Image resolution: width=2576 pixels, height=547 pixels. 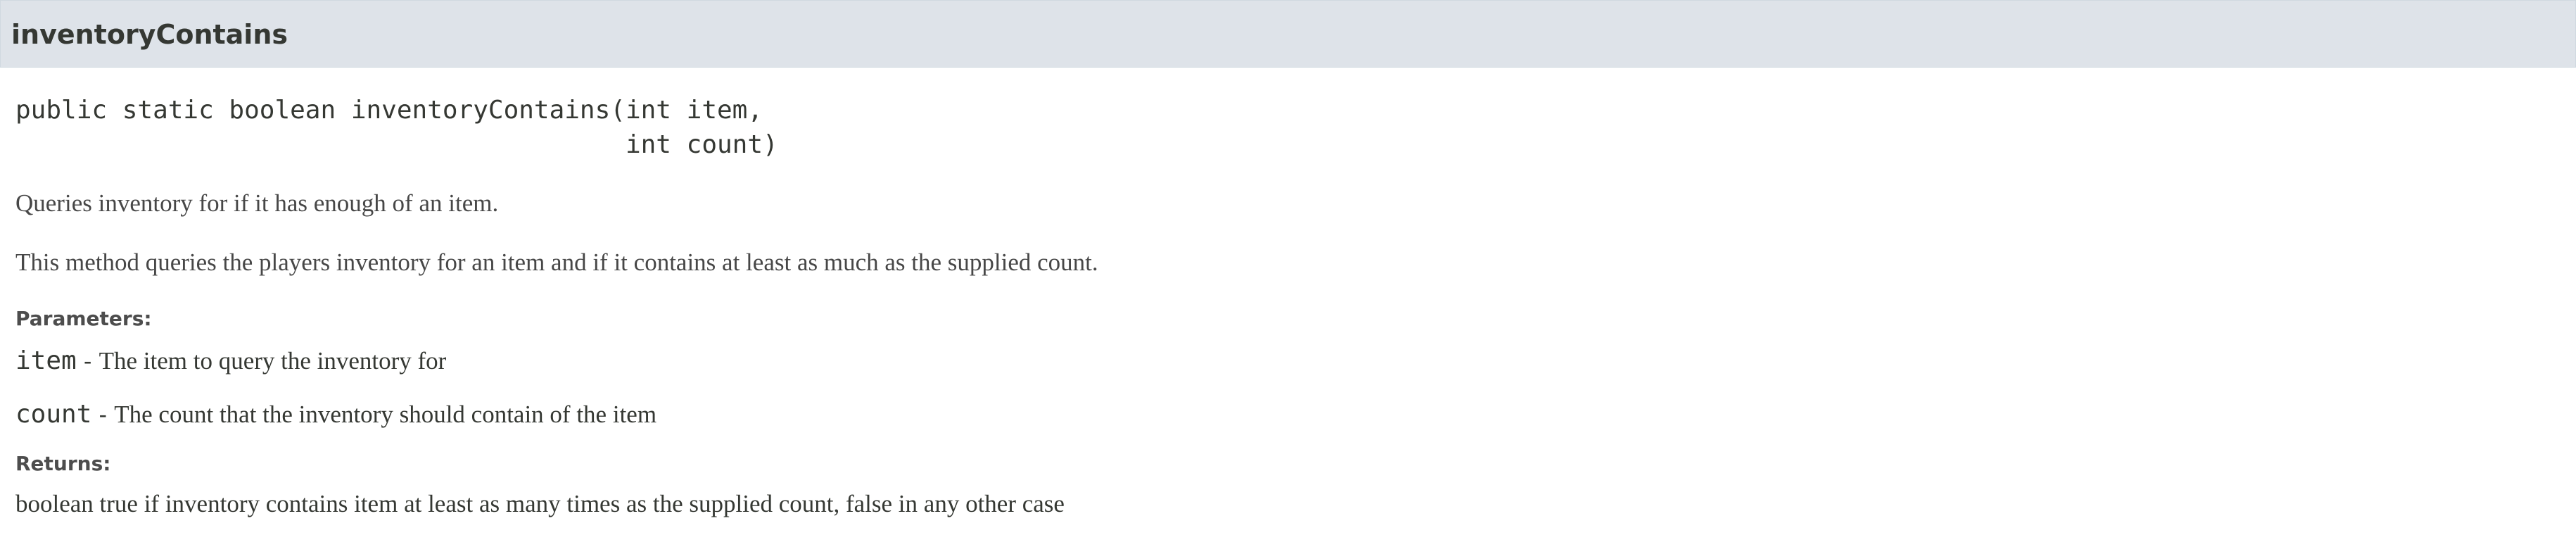 What do you see at coordinates (46, 360) in the screenshot?
I see `parameter-name: item` at bounding box center [46, 360].